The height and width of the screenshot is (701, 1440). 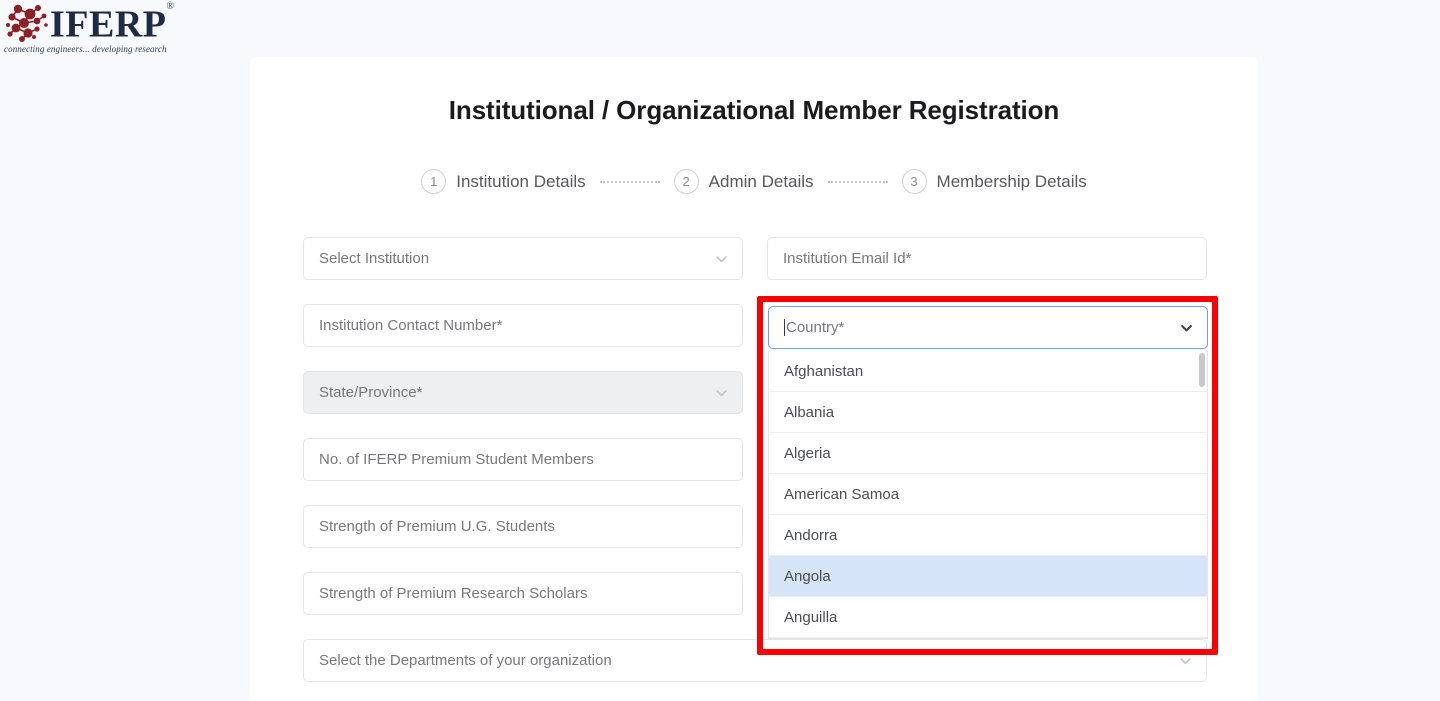 I want to click on institution-contact-field: Institution Contact Number*, so click(x=523, y=325).